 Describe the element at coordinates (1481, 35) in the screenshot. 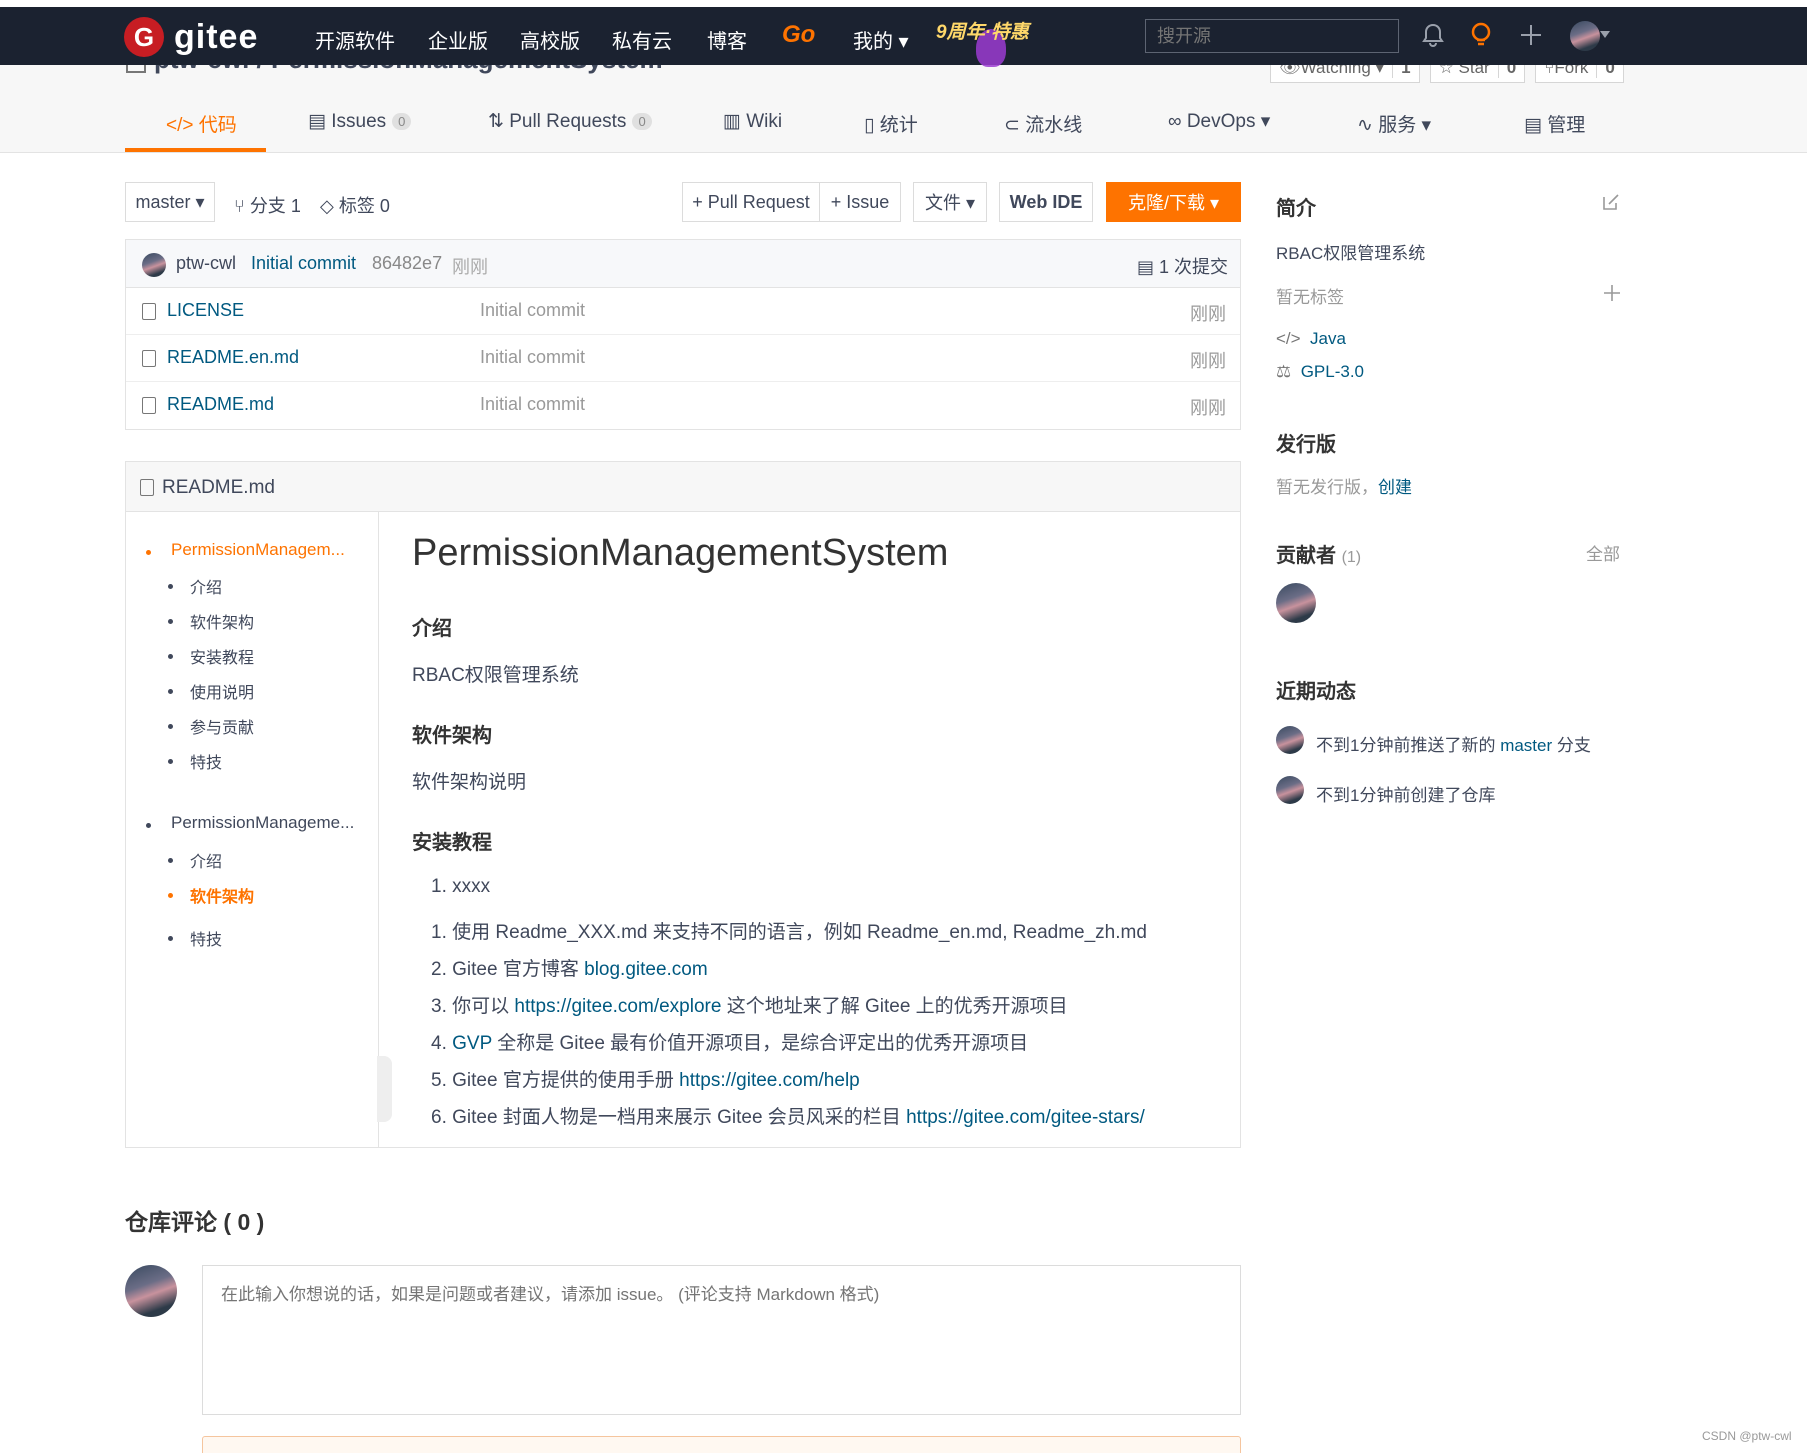

I see `lightbulb-icon` at that location.